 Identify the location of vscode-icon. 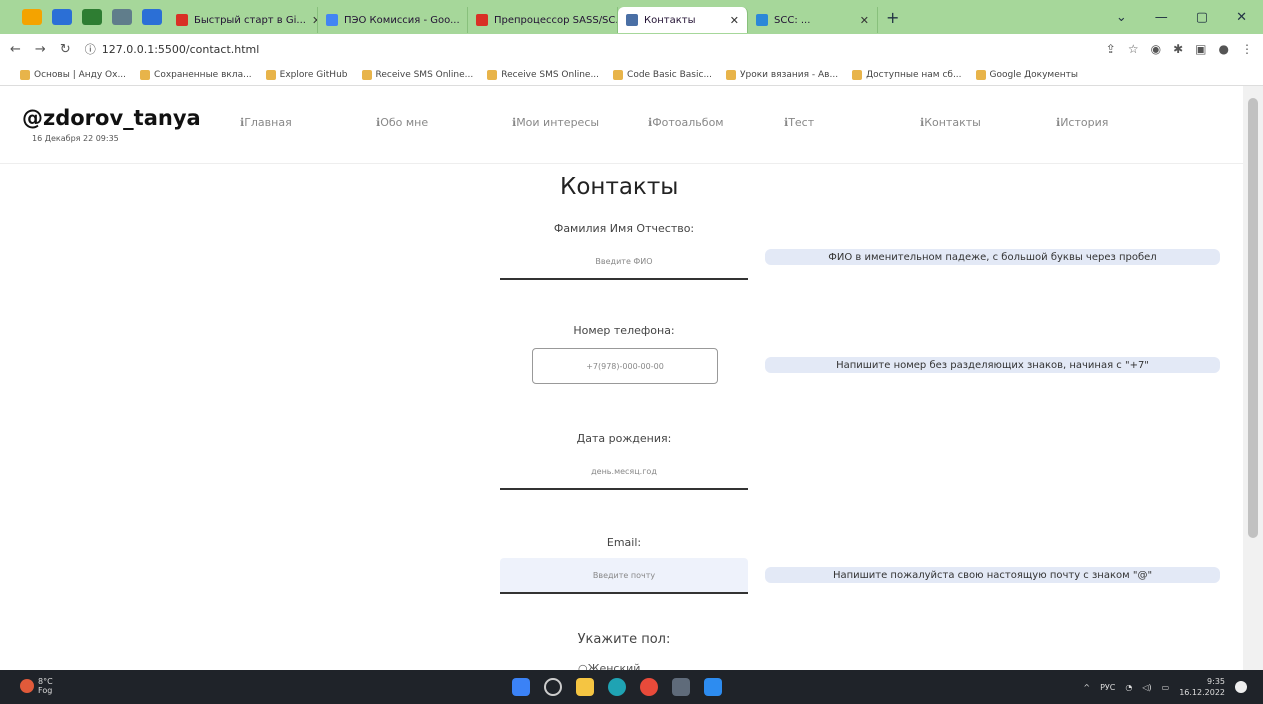
(713, 687).